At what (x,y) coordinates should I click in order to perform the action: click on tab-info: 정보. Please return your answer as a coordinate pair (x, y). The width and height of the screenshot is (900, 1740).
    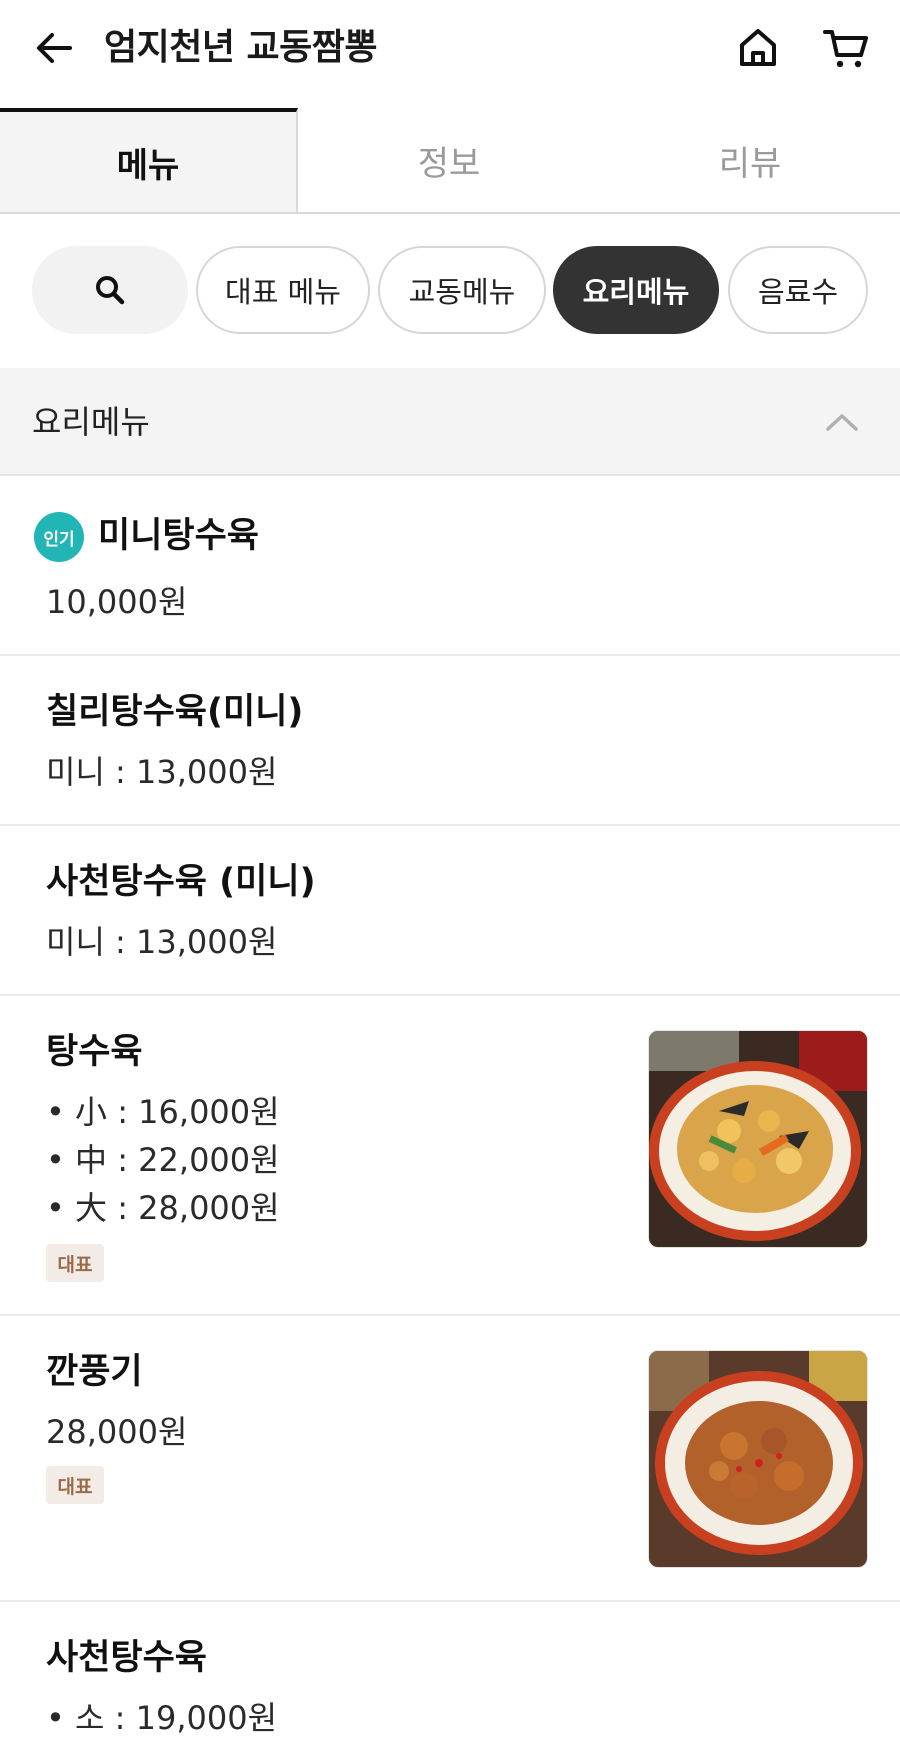
    Looking at the image, I should click on (449, 160).